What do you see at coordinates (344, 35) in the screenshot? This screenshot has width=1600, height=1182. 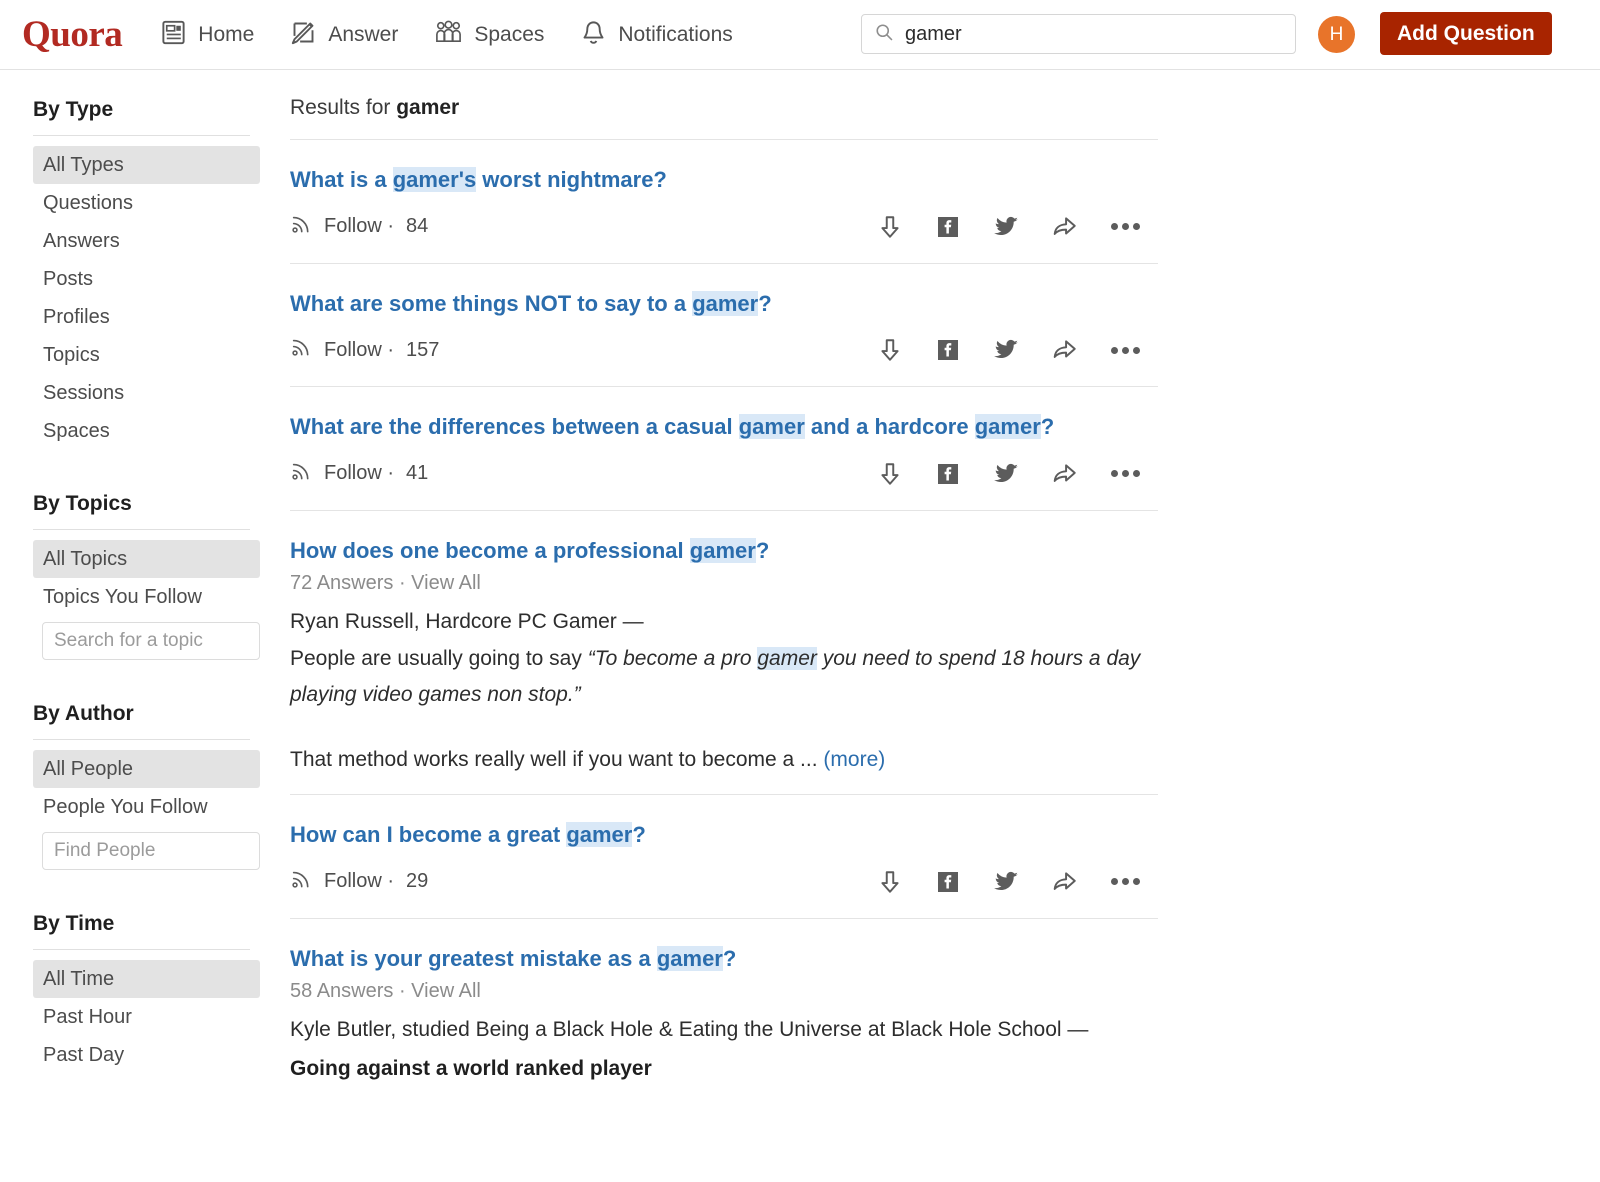 I see `nav-item-answer: Answer` at bounding box center [344, 35].